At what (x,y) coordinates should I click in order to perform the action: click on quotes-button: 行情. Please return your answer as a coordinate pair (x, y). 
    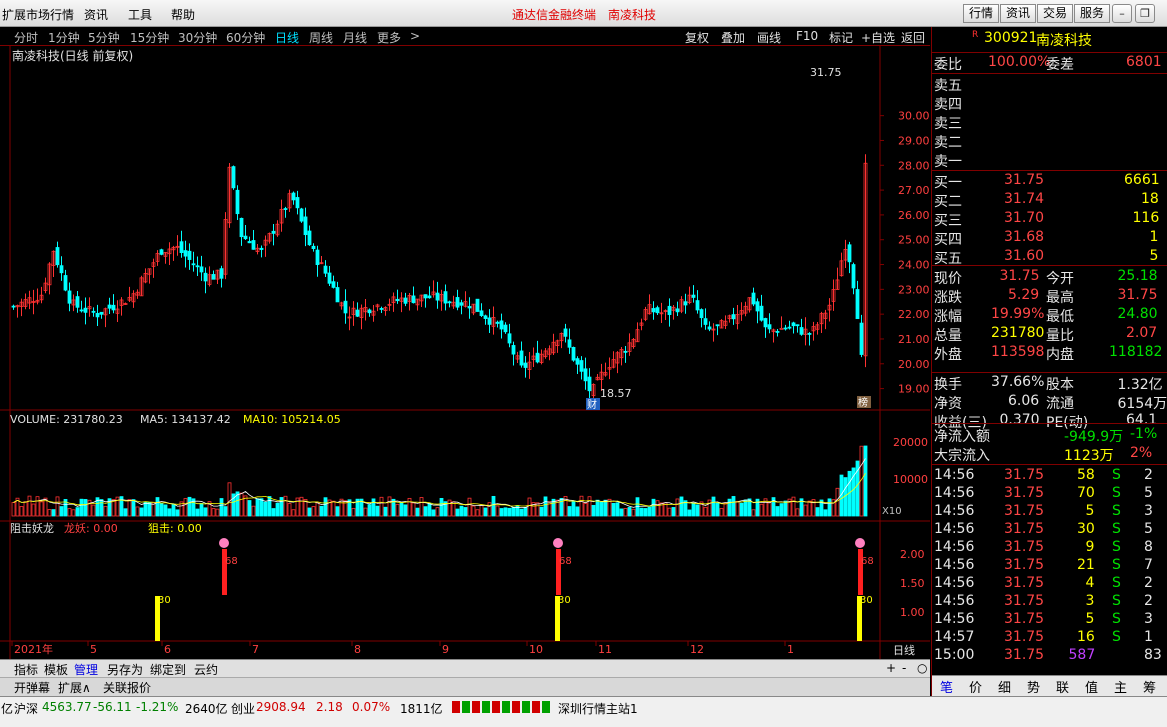
    Looking at the image, I should click on (981, 13).